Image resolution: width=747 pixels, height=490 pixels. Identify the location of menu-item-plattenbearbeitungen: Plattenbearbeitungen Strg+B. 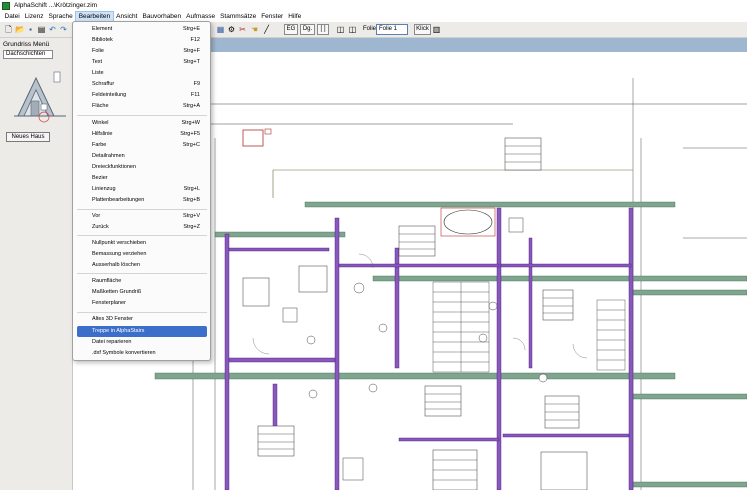
(141, 200).